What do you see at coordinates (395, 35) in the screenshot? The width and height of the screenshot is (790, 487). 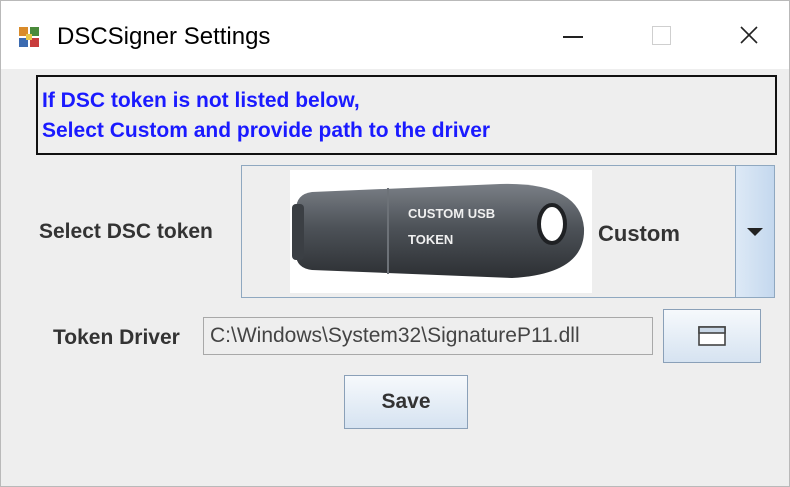 I see `title-bar: DSCSigner Settings` at bounding box center [395, 35].